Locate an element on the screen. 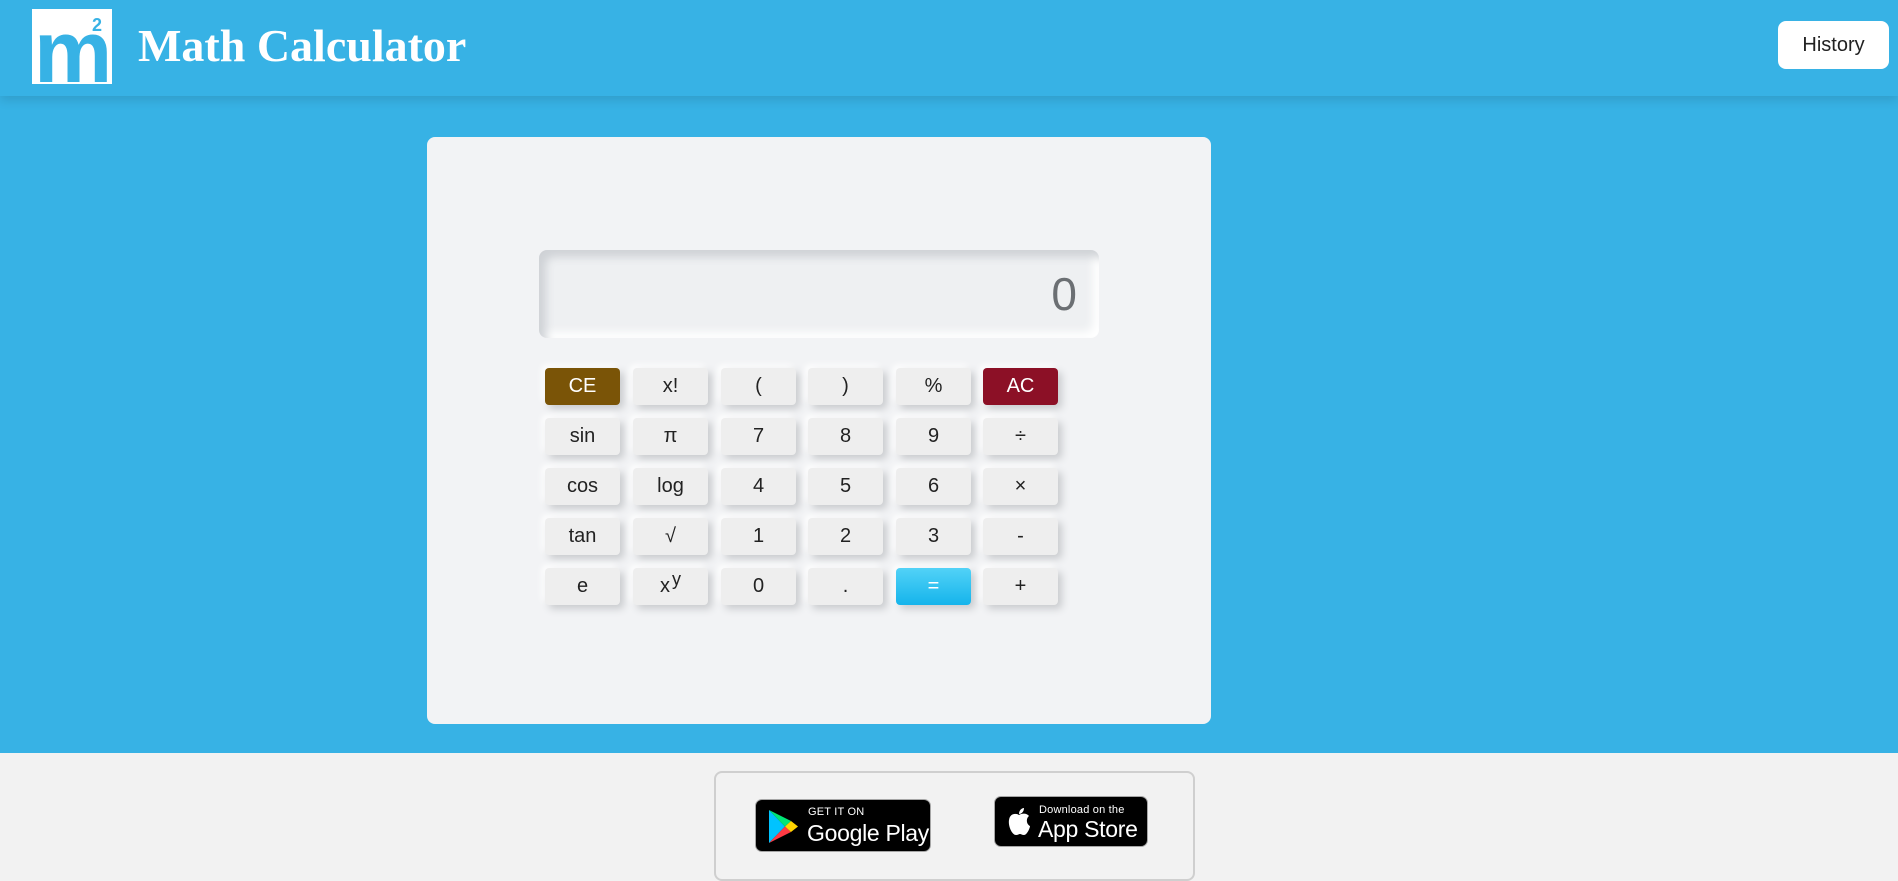 The width and height of the screenshot is (1898, 881). key-add: + is located at coordinates (1020, 586).